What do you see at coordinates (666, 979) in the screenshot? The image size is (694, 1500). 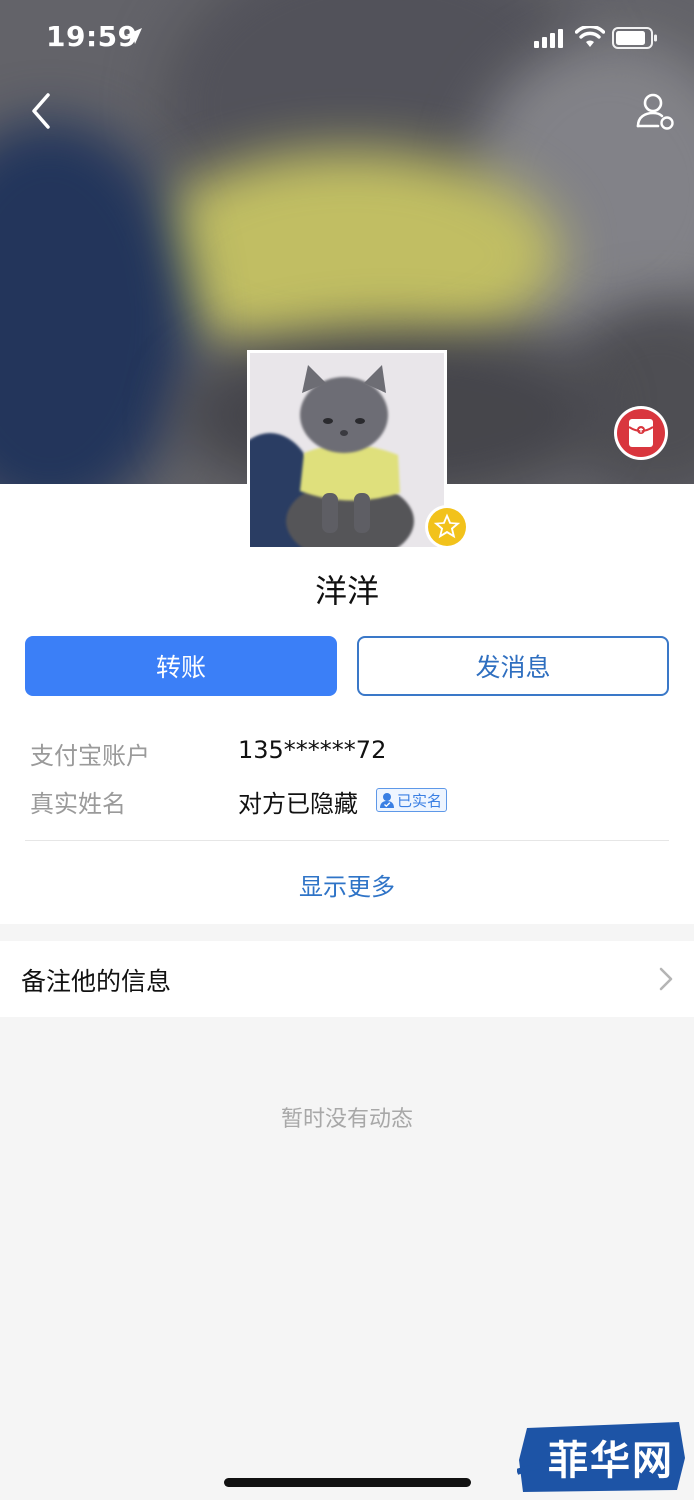 I see `chevron-right-icon` at bounding box center [666, 979].